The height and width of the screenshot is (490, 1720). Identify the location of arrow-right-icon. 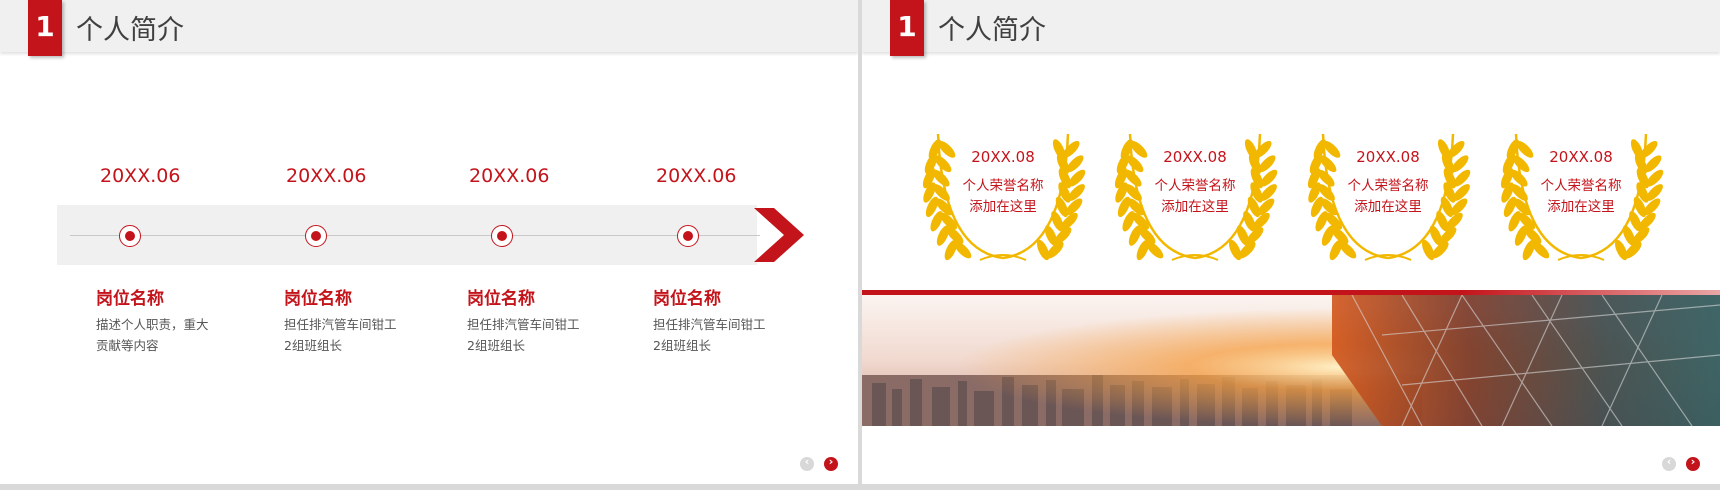
(779, 235).